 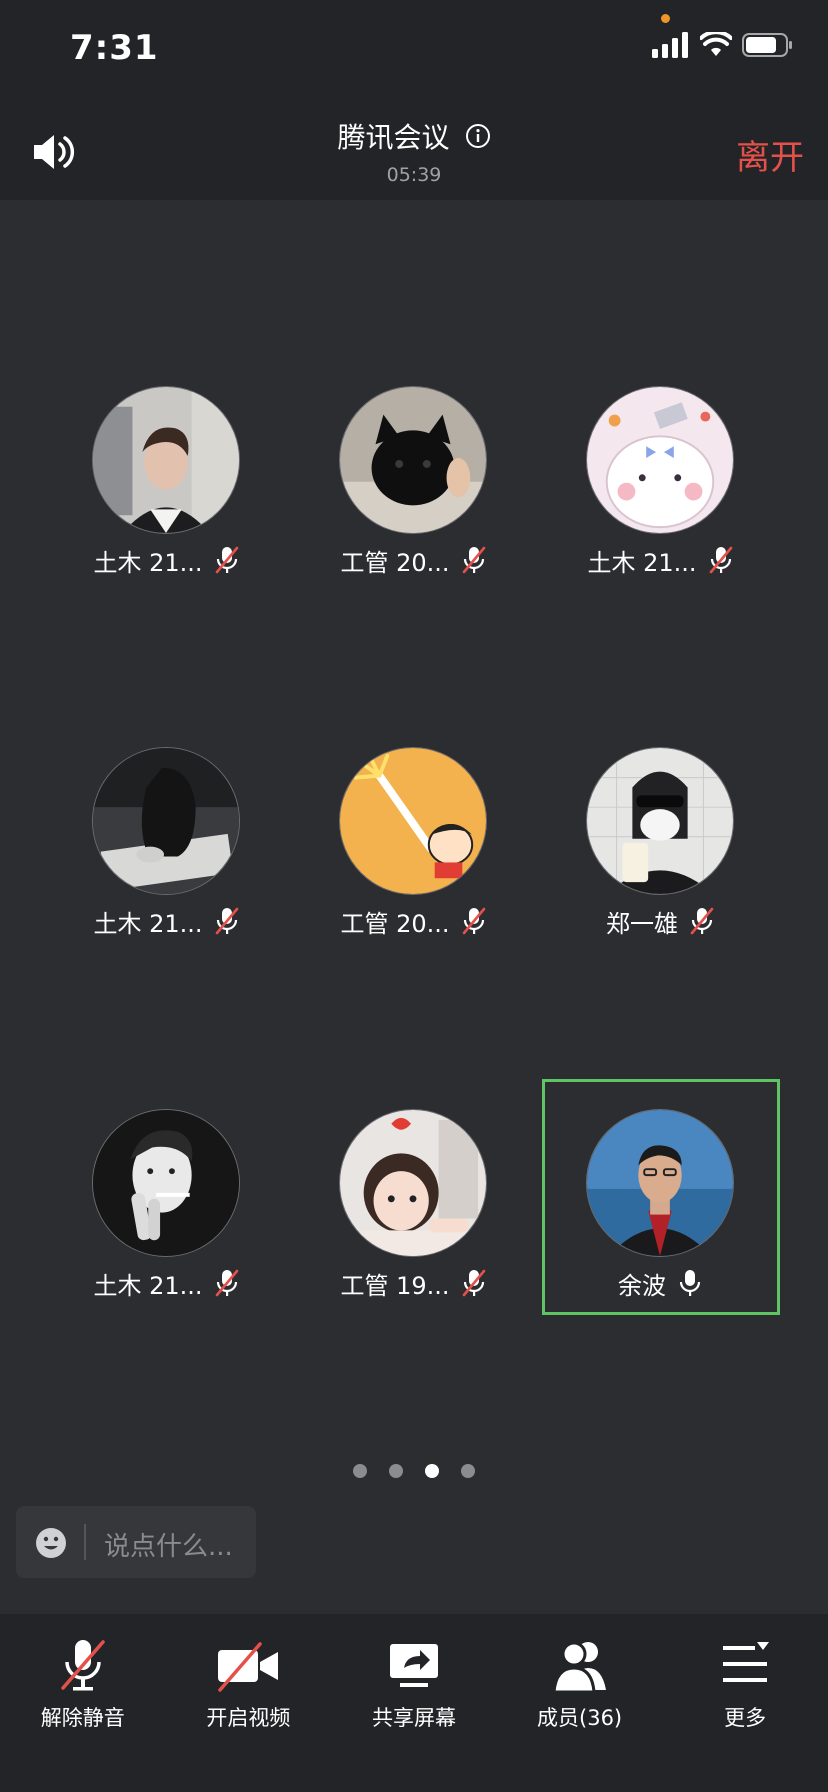 I want to click on info-icon, so click(x=478, y=136).